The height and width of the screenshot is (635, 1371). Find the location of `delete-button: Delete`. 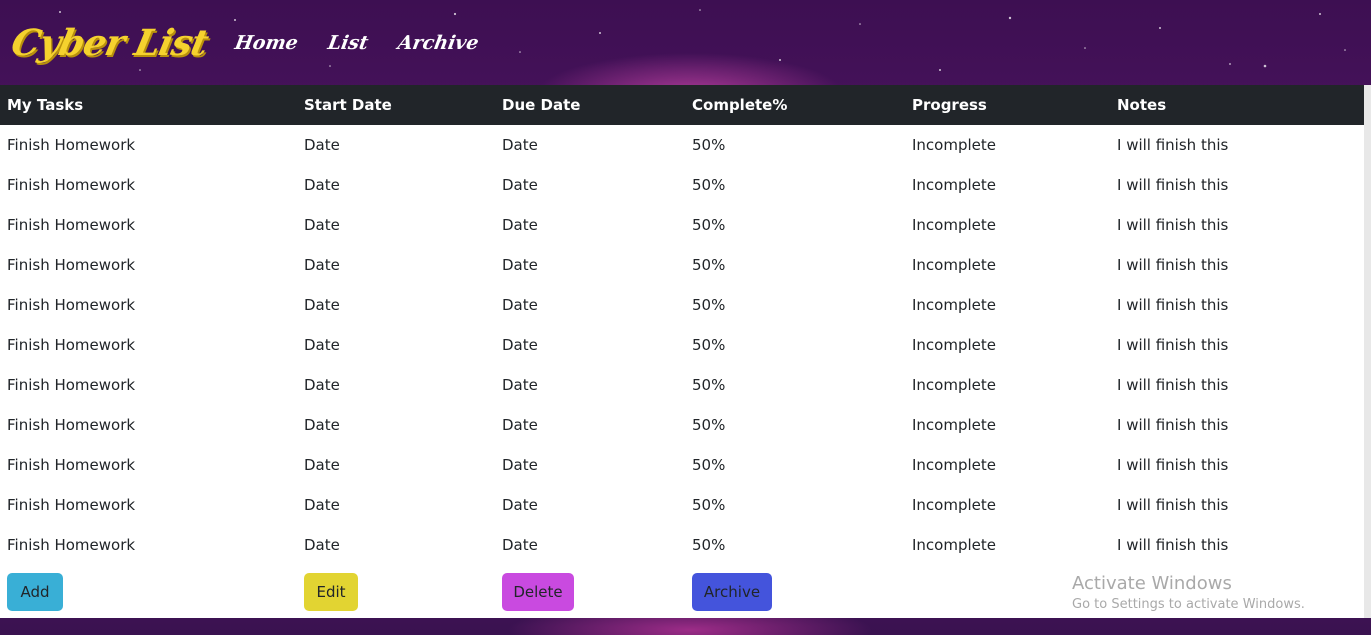

delete-button: Delete is located at coordinates (538, 592).